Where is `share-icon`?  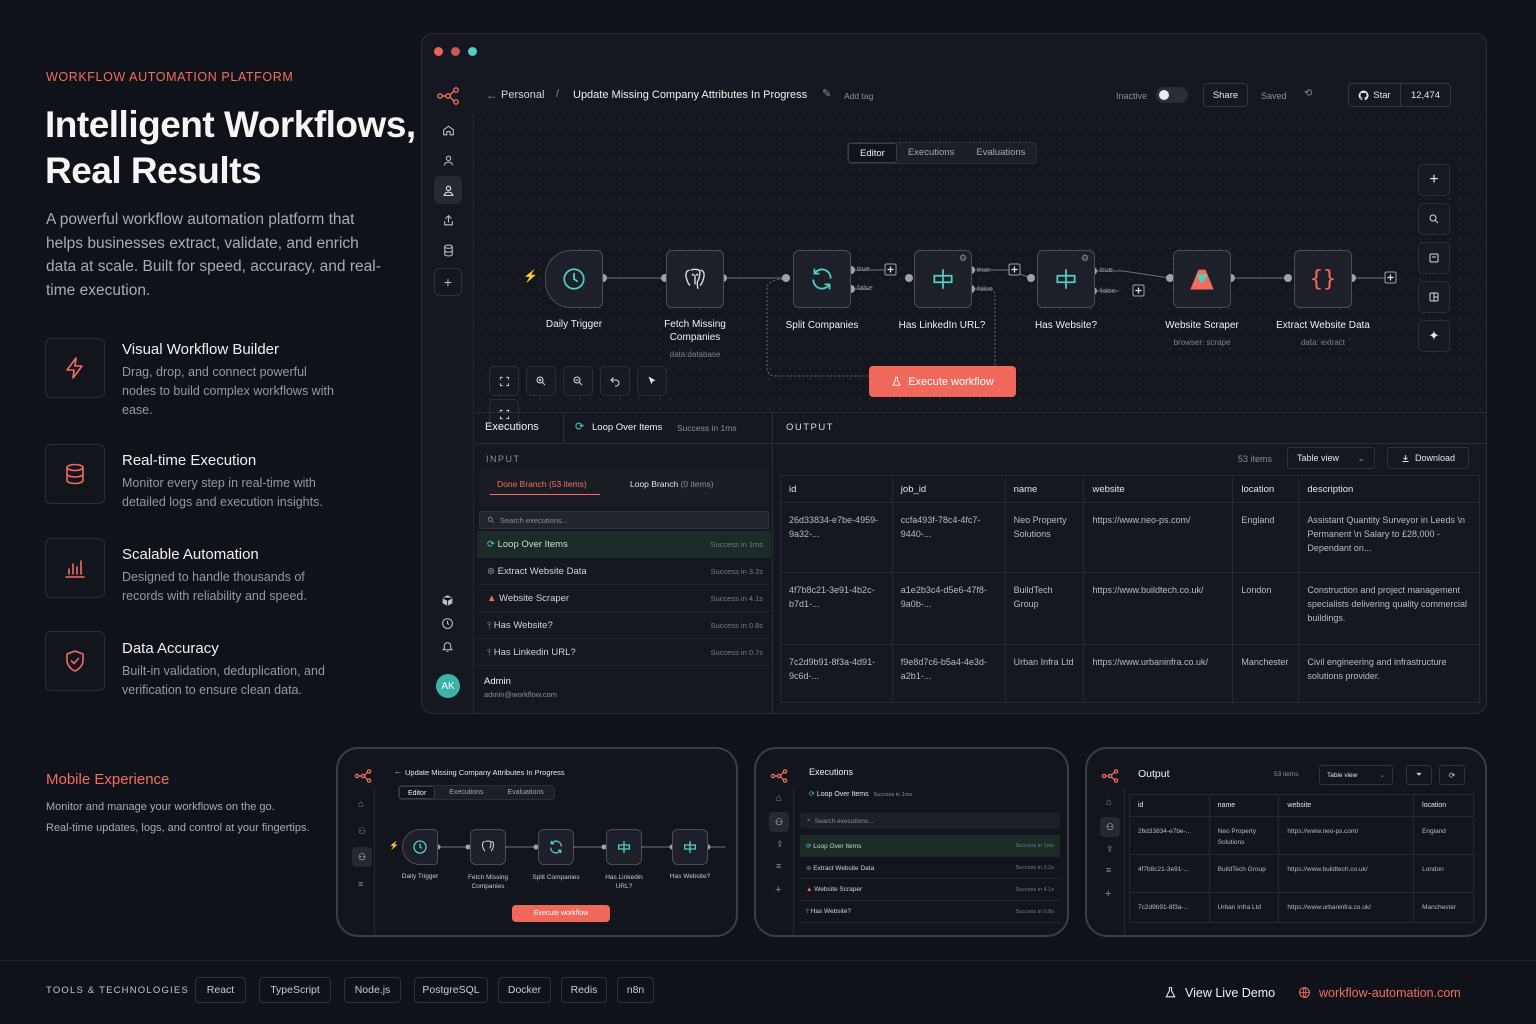
share-icon is located at coordinates (448, 220).